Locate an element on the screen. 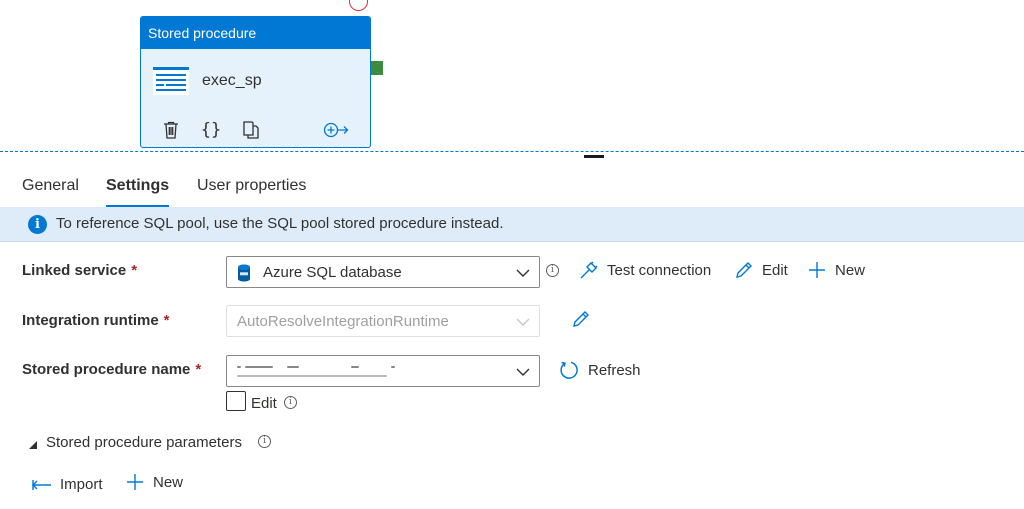 This screenshot has width=1024, height=509. activity-toolbar: {} is located at coordinates (255, 130).